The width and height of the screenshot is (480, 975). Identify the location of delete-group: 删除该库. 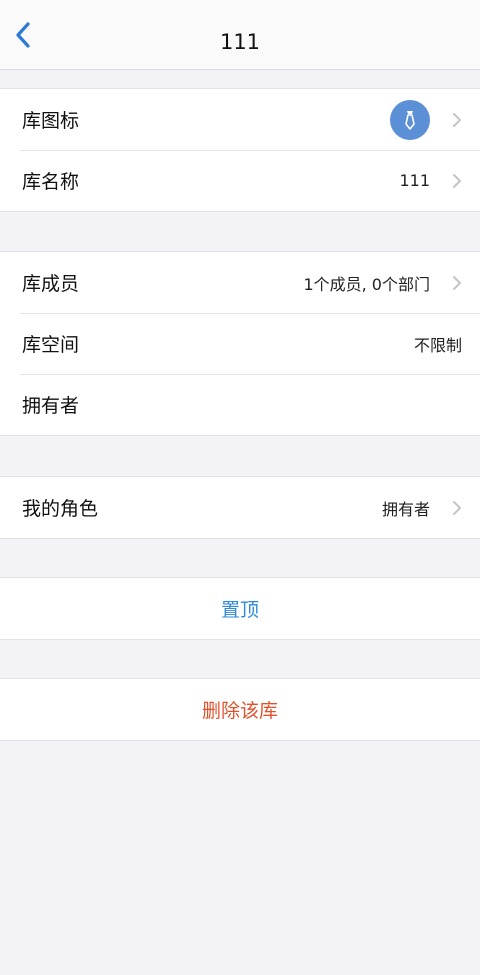
(240, 709).